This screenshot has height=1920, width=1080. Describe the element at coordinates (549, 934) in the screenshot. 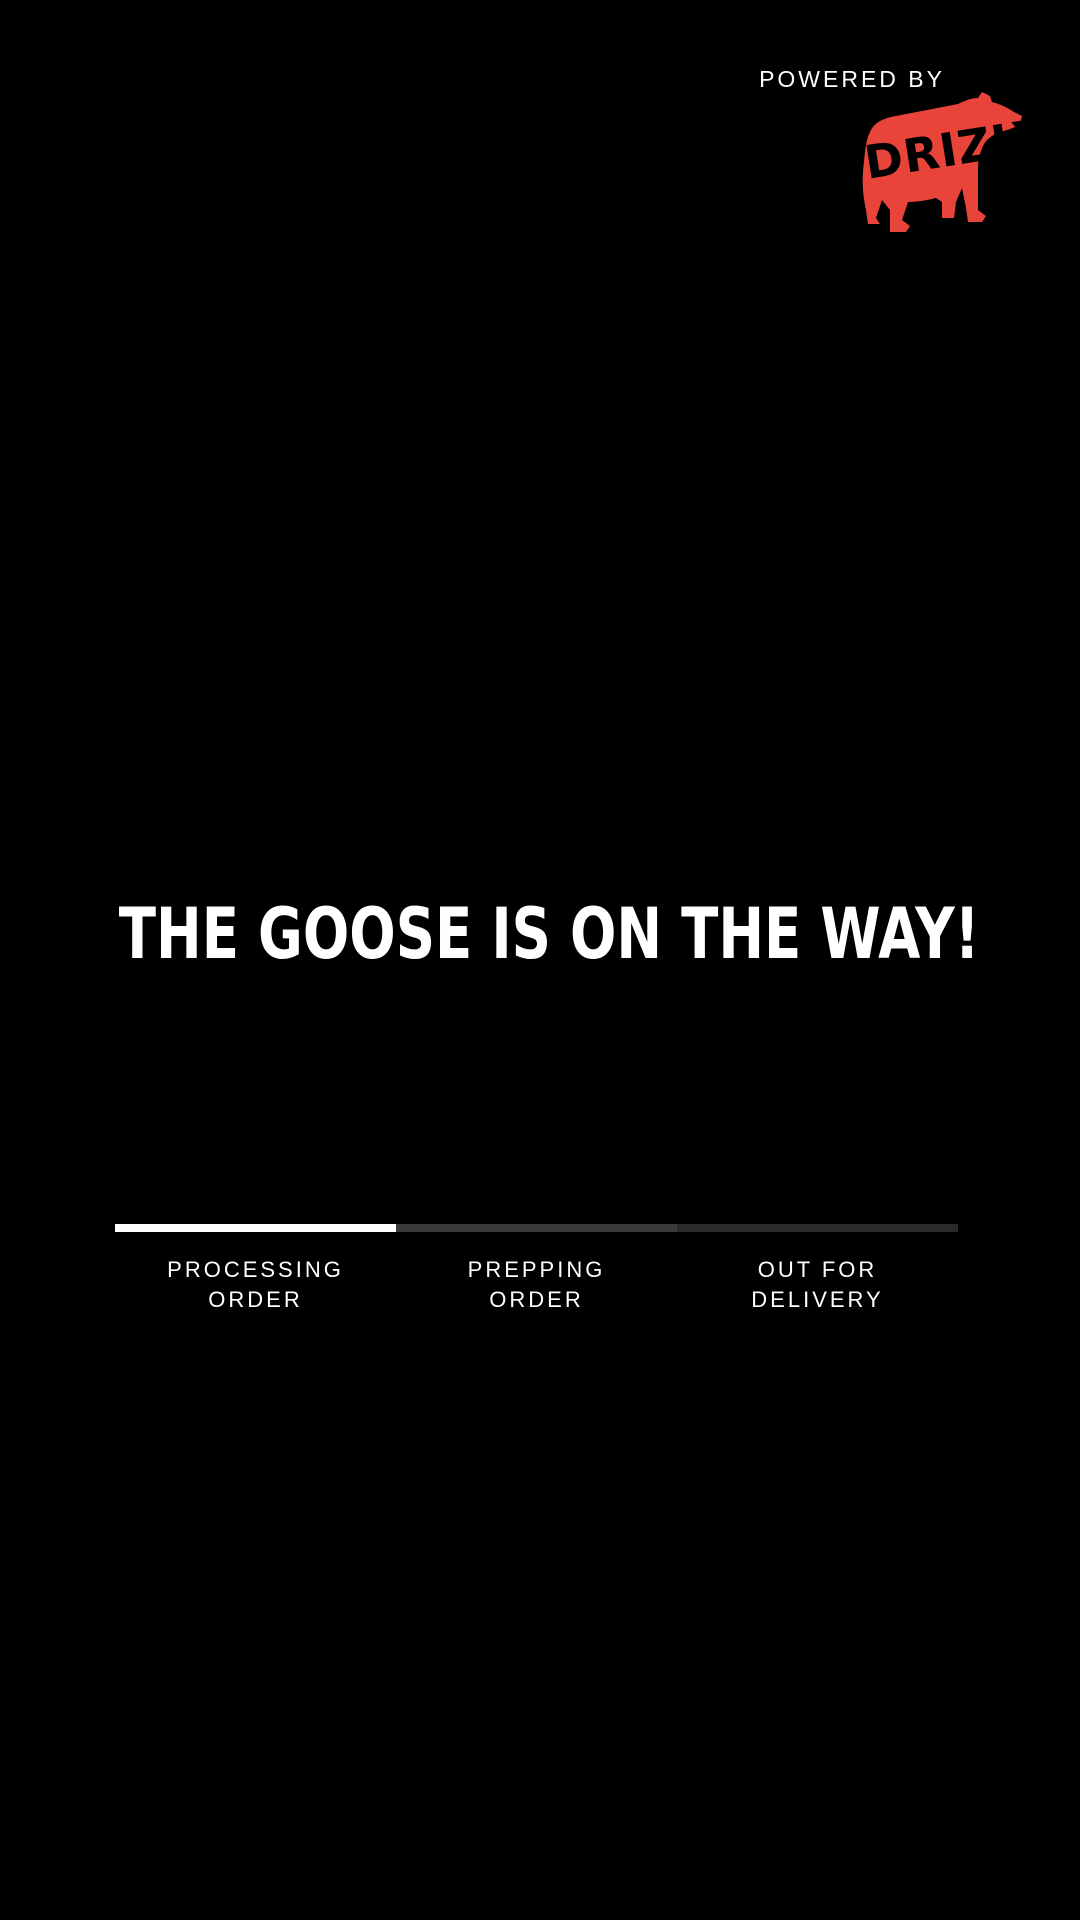

I see `order-status-headline: THE GOOSE IS ON THE WAY!` at that location.